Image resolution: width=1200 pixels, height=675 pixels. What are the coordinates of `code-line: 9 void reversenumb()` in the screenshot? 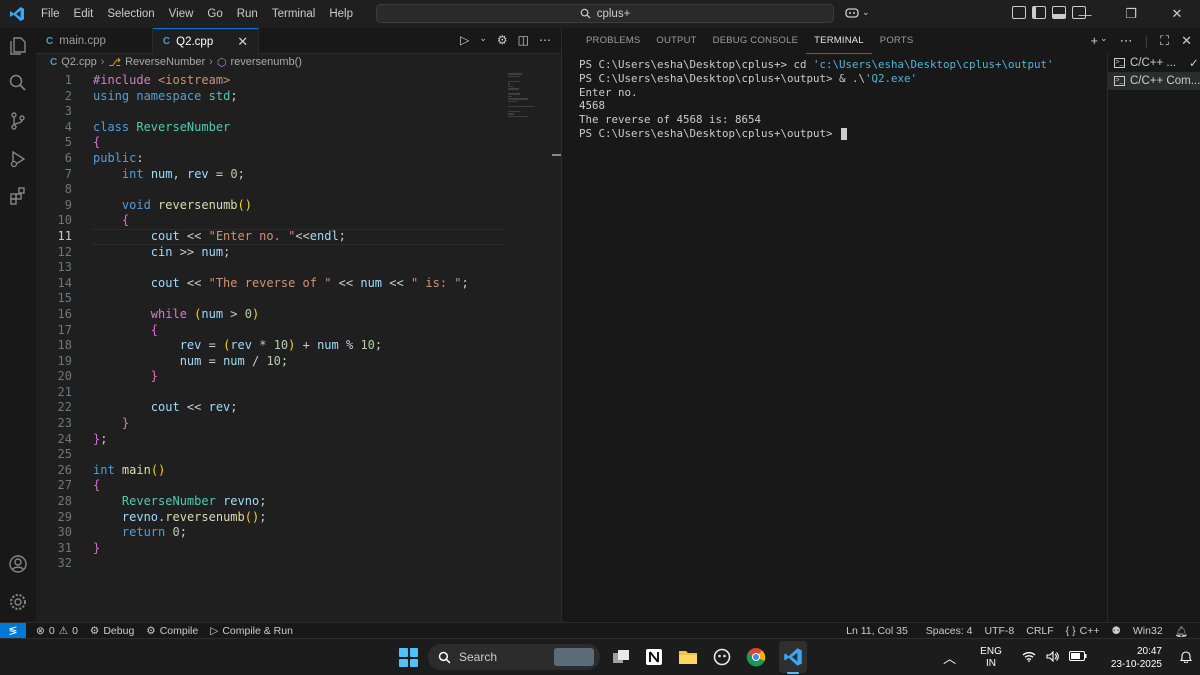 It's located at (271, 206).